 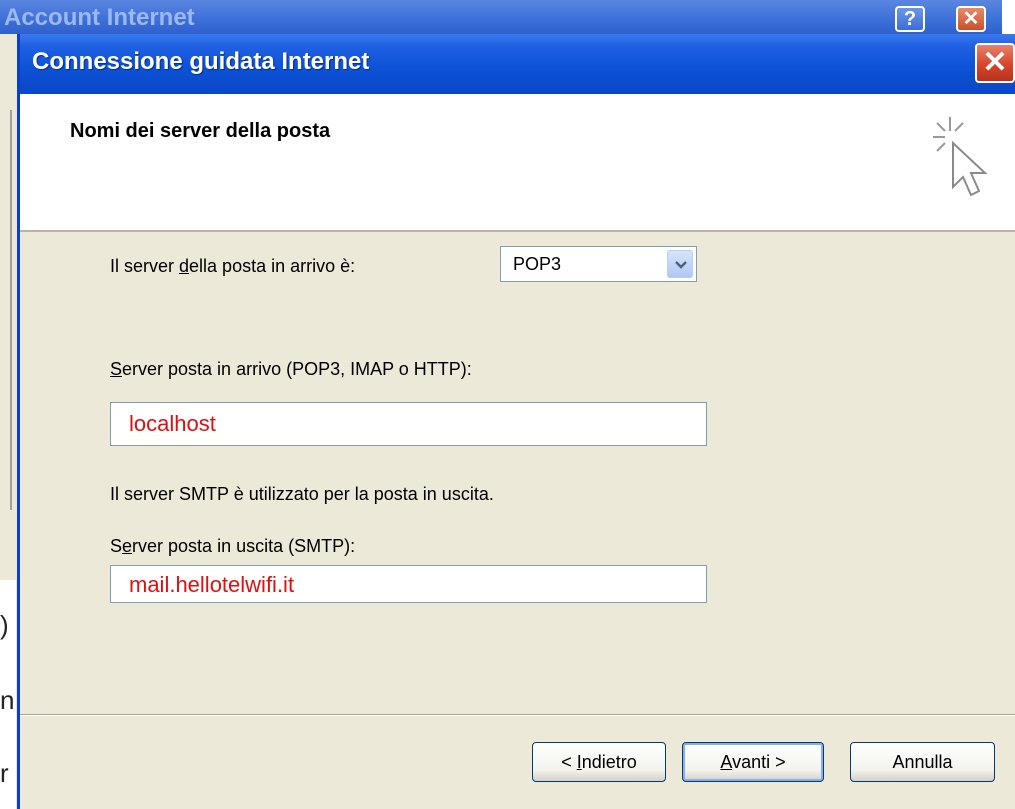 I want to click on chevron-down-icon, so click(x=680, y=264).